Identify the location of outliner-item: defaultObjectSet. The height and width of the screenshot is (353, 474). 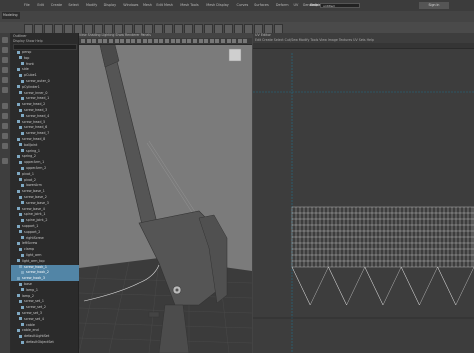
(49, 342).